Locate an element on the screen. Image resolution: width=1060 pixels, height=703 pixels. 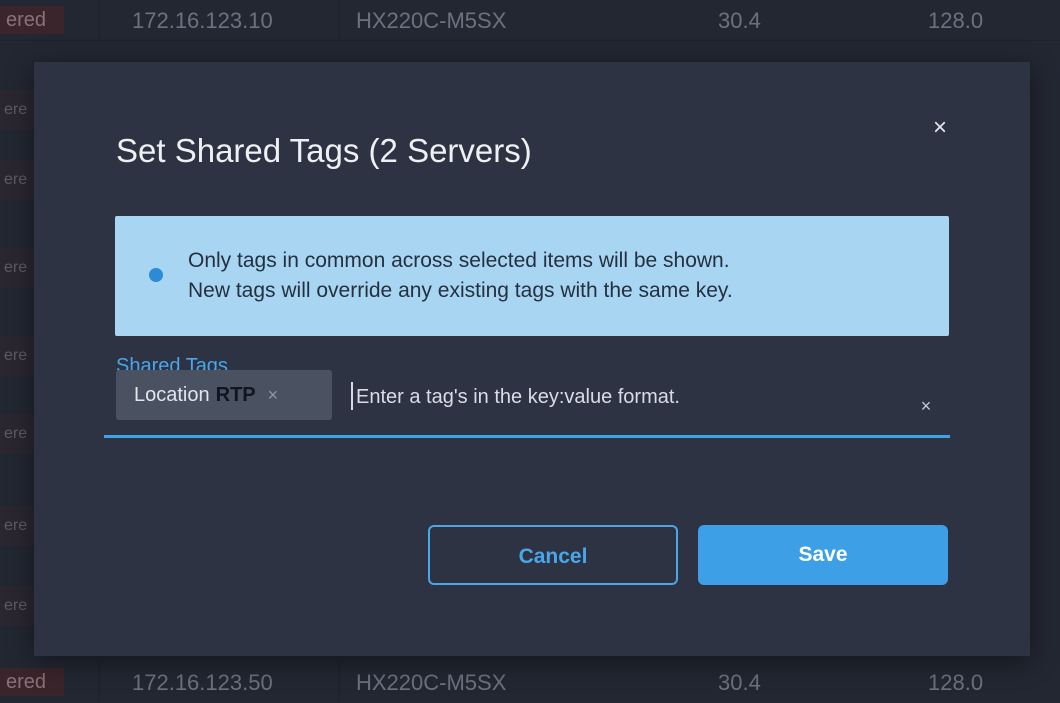
tag-input is located at coordinates (626, 397).